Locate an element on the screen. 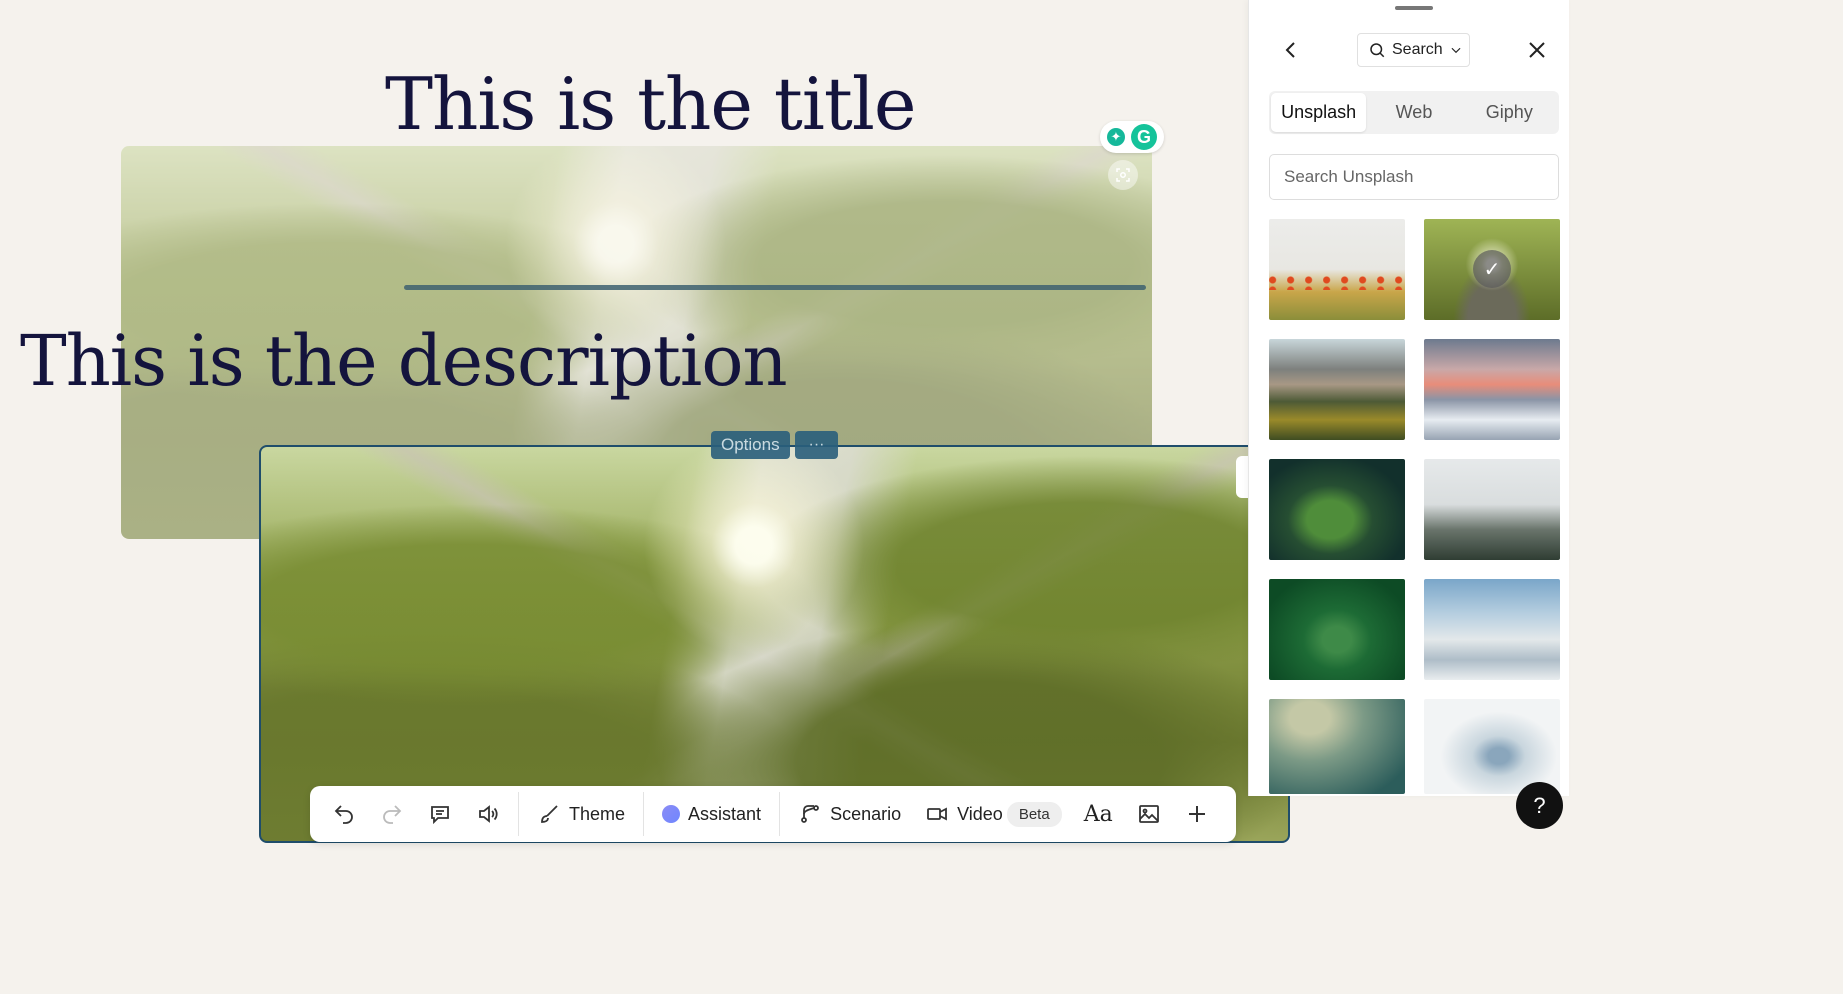  image-loading-bar is located at coordinates (775, 287).